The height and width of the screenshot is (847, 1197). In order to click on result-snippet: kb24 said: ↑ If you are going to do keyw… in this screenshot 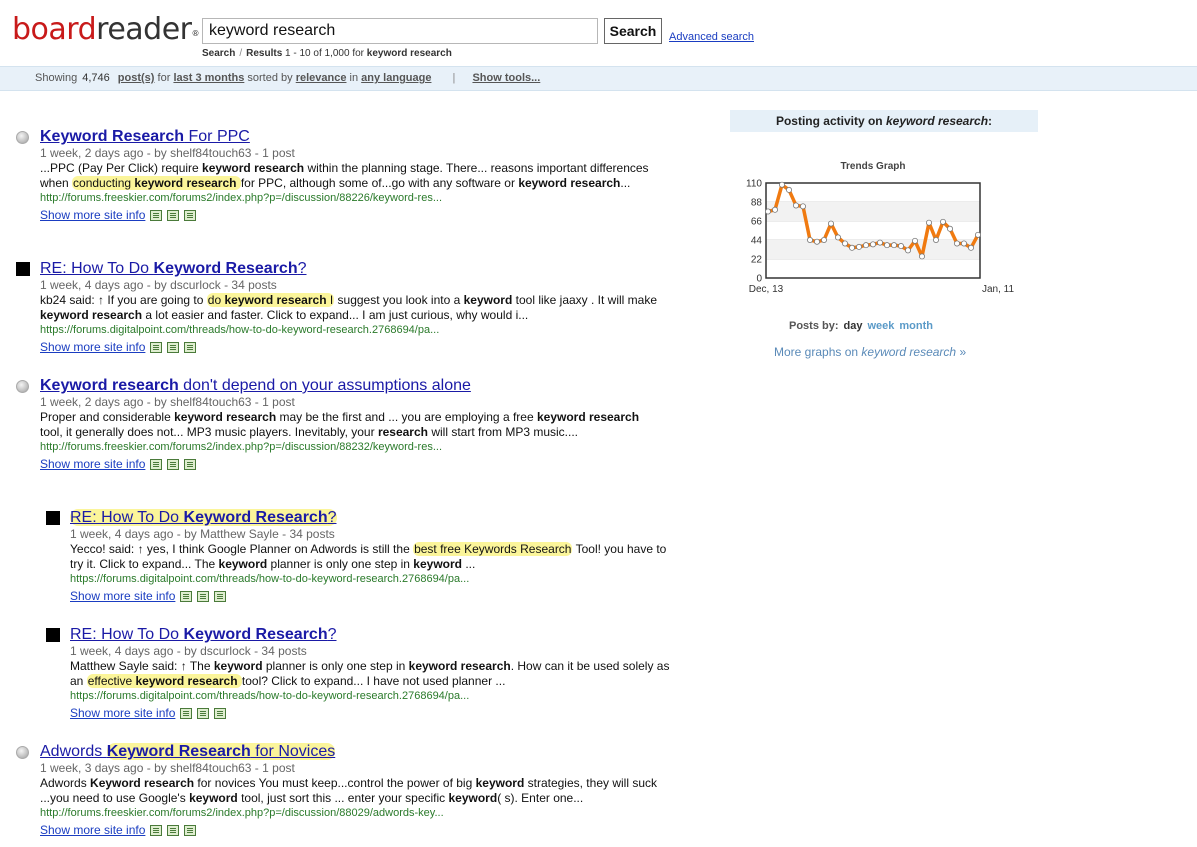, I will do `click(349, 307)`.